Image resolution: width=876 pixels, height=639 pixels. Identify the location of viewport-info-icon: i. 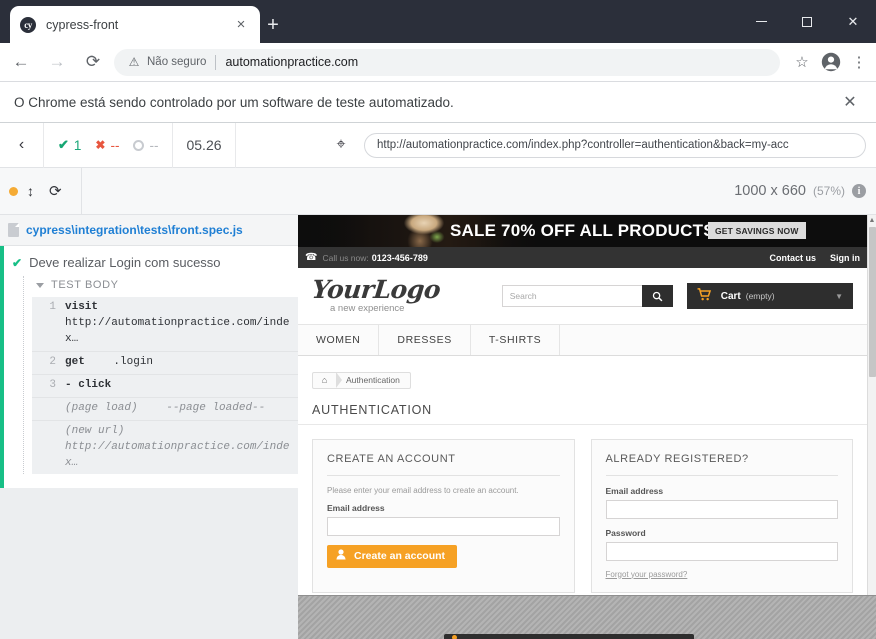
(859, 191).